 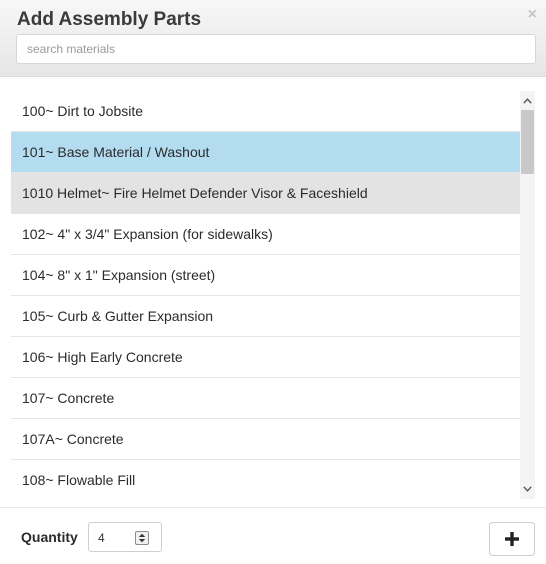 What do you see at coordinates (265, 479) in the screenshot?
I see `list-item: 108~ Flowable Fill` at bounding box center [265, 479].